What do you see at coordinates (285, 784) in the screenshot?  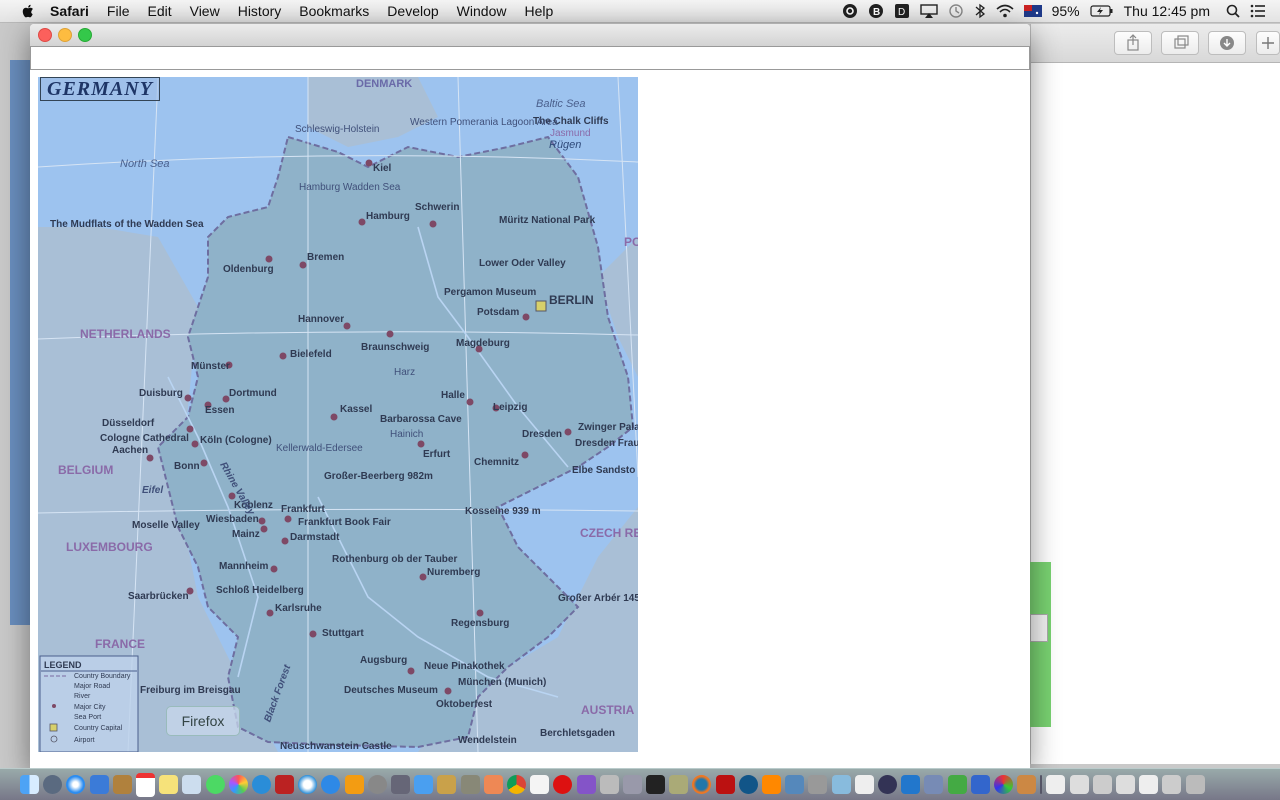 I see `photo-booth-icon` at bounding box center [285, 784].